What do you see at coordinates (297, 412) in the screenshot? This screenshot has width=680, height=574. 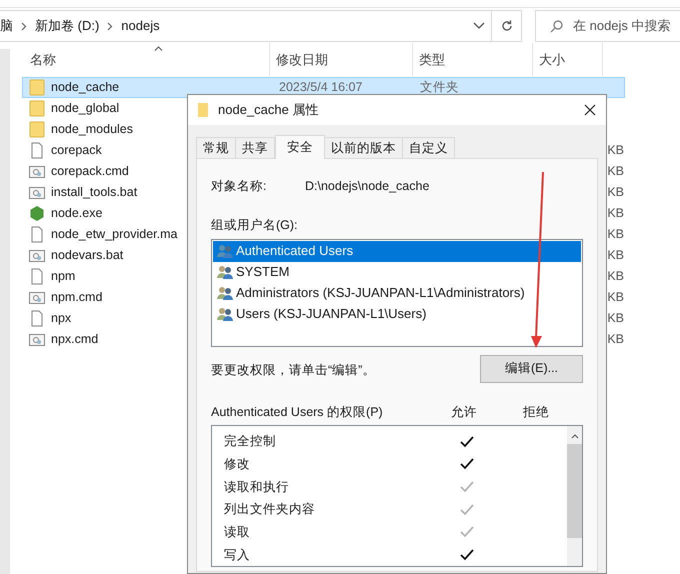 I see `permissions-label: Authenticated Users 的权限(P)` at bounding box center [297, 412].